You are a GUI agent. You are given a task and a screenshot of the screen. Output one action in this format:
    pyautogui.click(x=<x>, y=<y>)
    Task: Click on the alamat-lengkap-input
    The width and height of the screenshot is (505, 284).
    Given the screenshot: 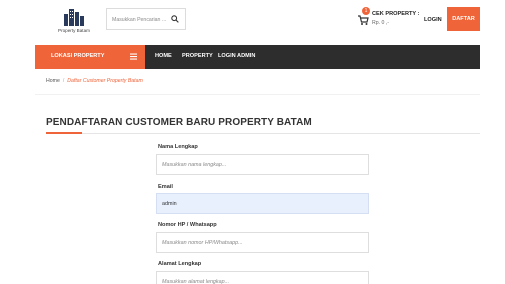 What is the action you would take?
    pyautogui.click(x=262, y=277)
    